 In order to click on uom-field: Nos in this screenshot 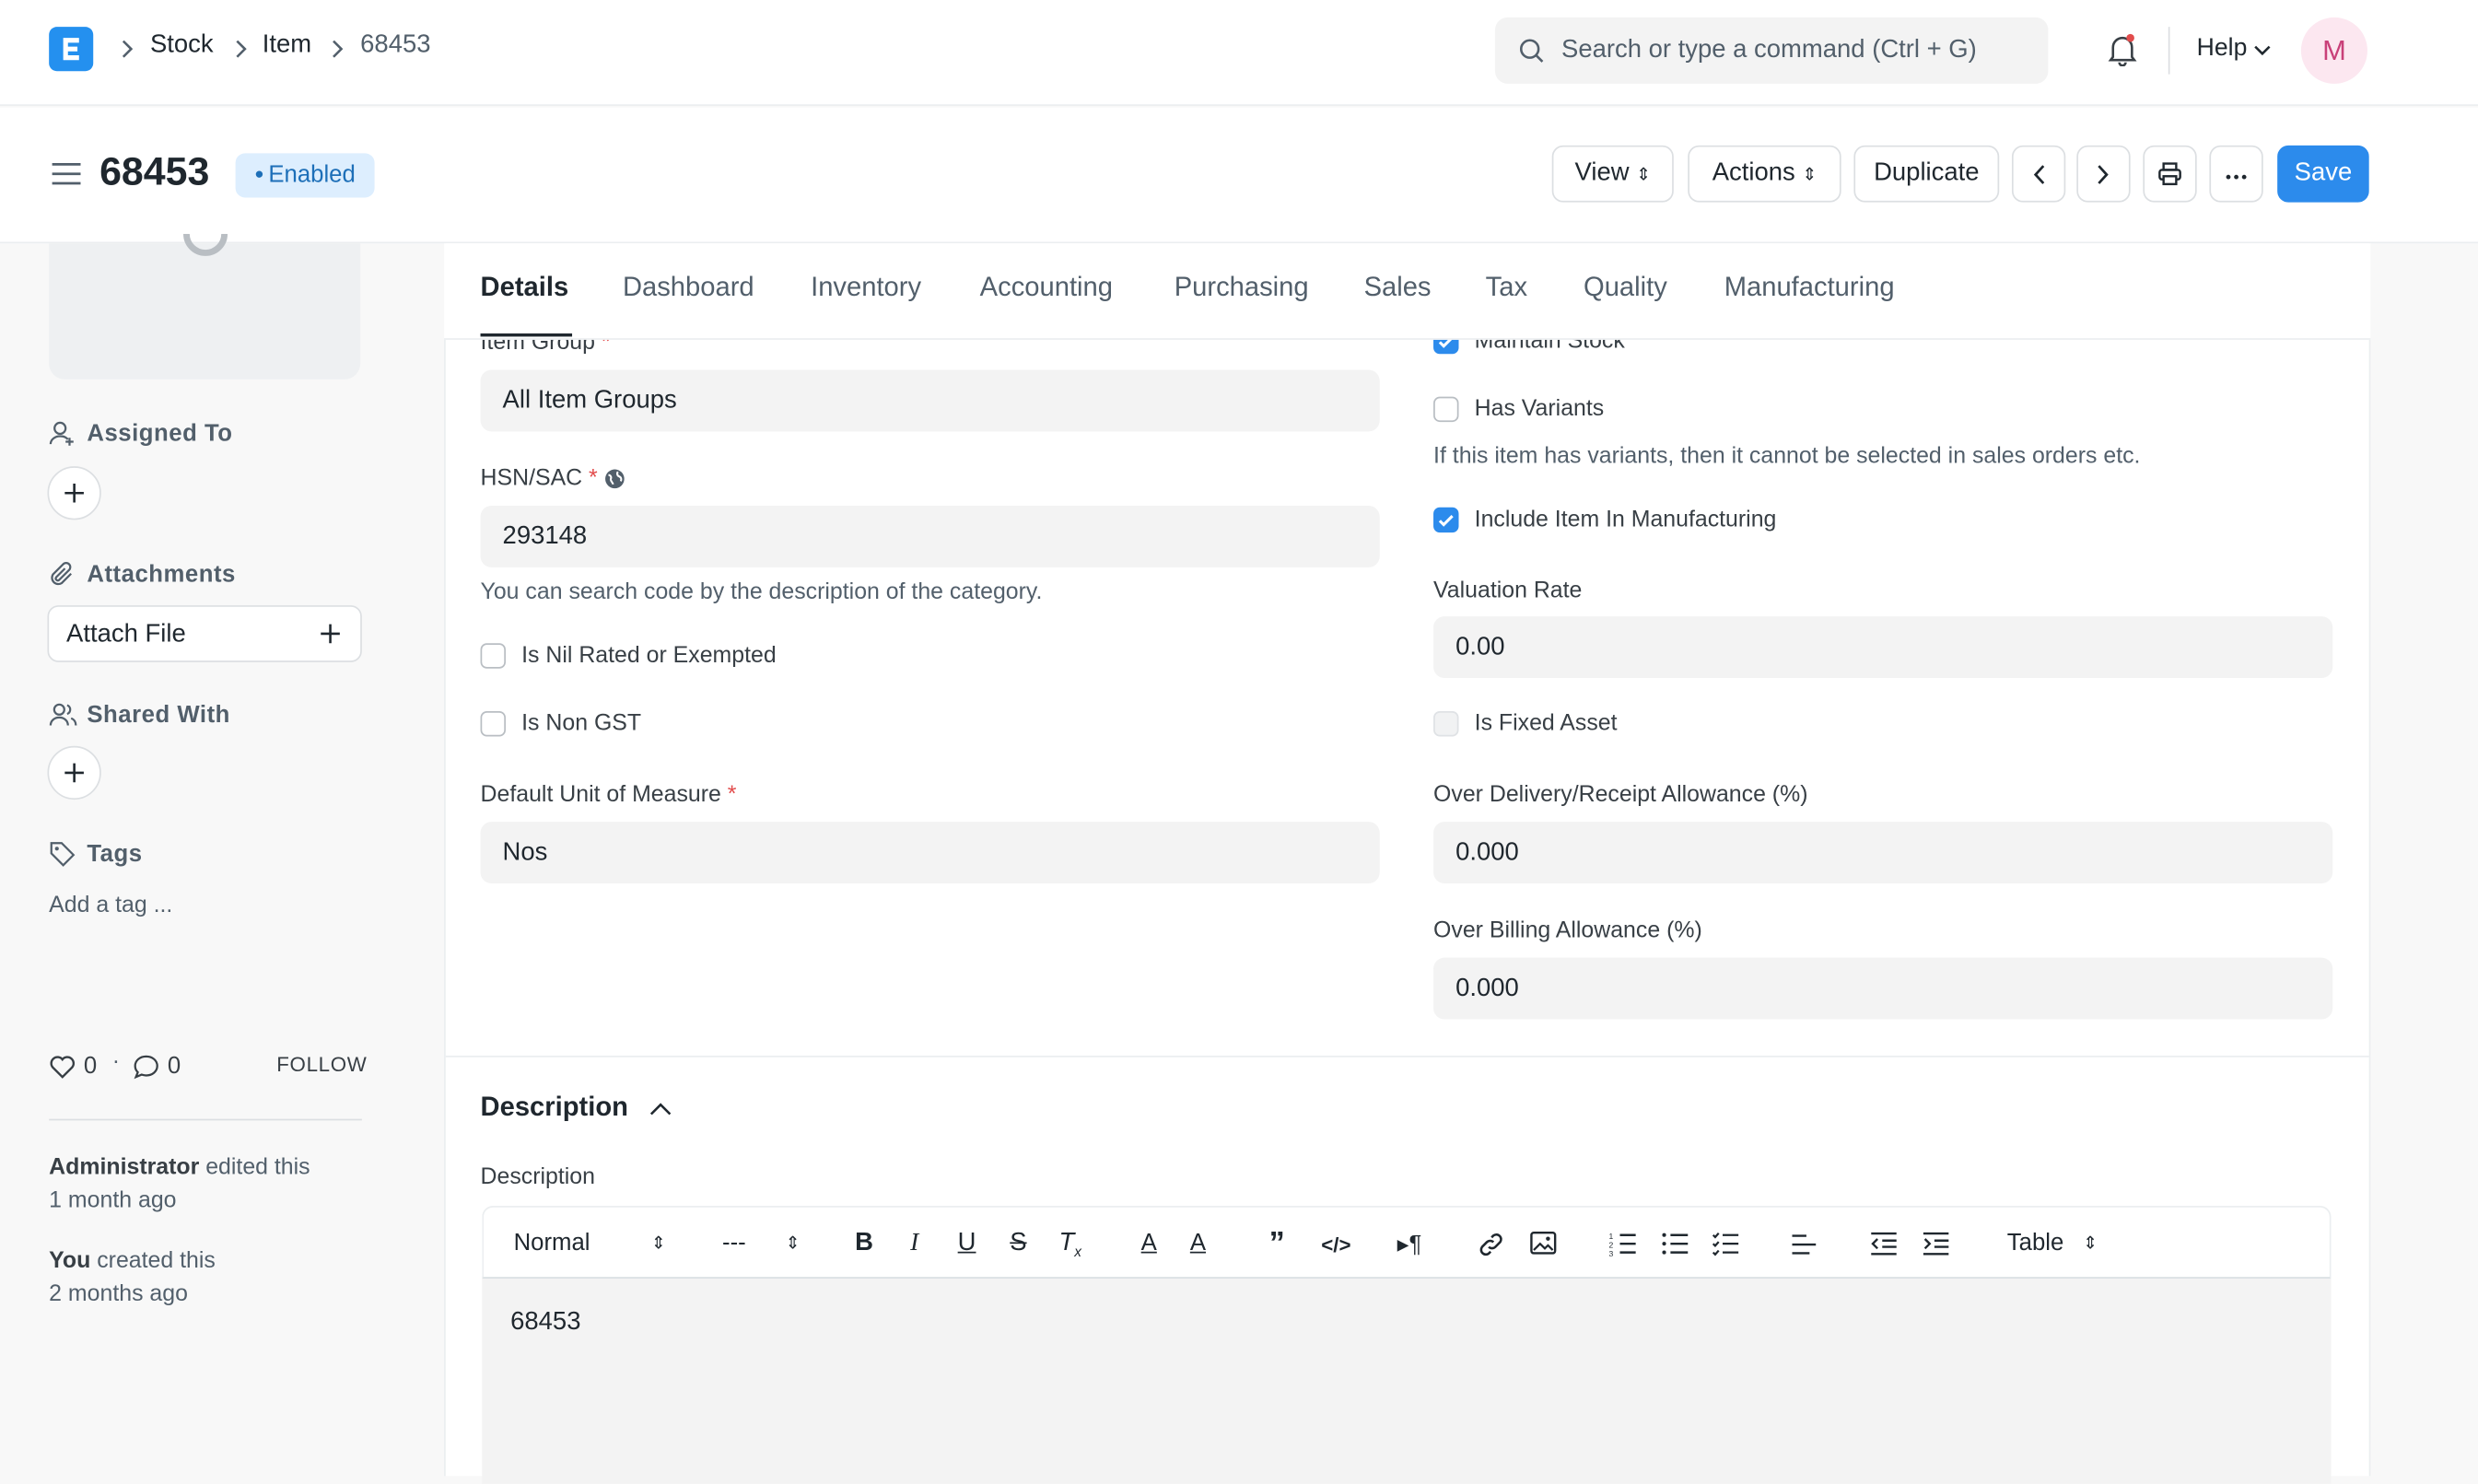, I will do `click(930, 853)`.